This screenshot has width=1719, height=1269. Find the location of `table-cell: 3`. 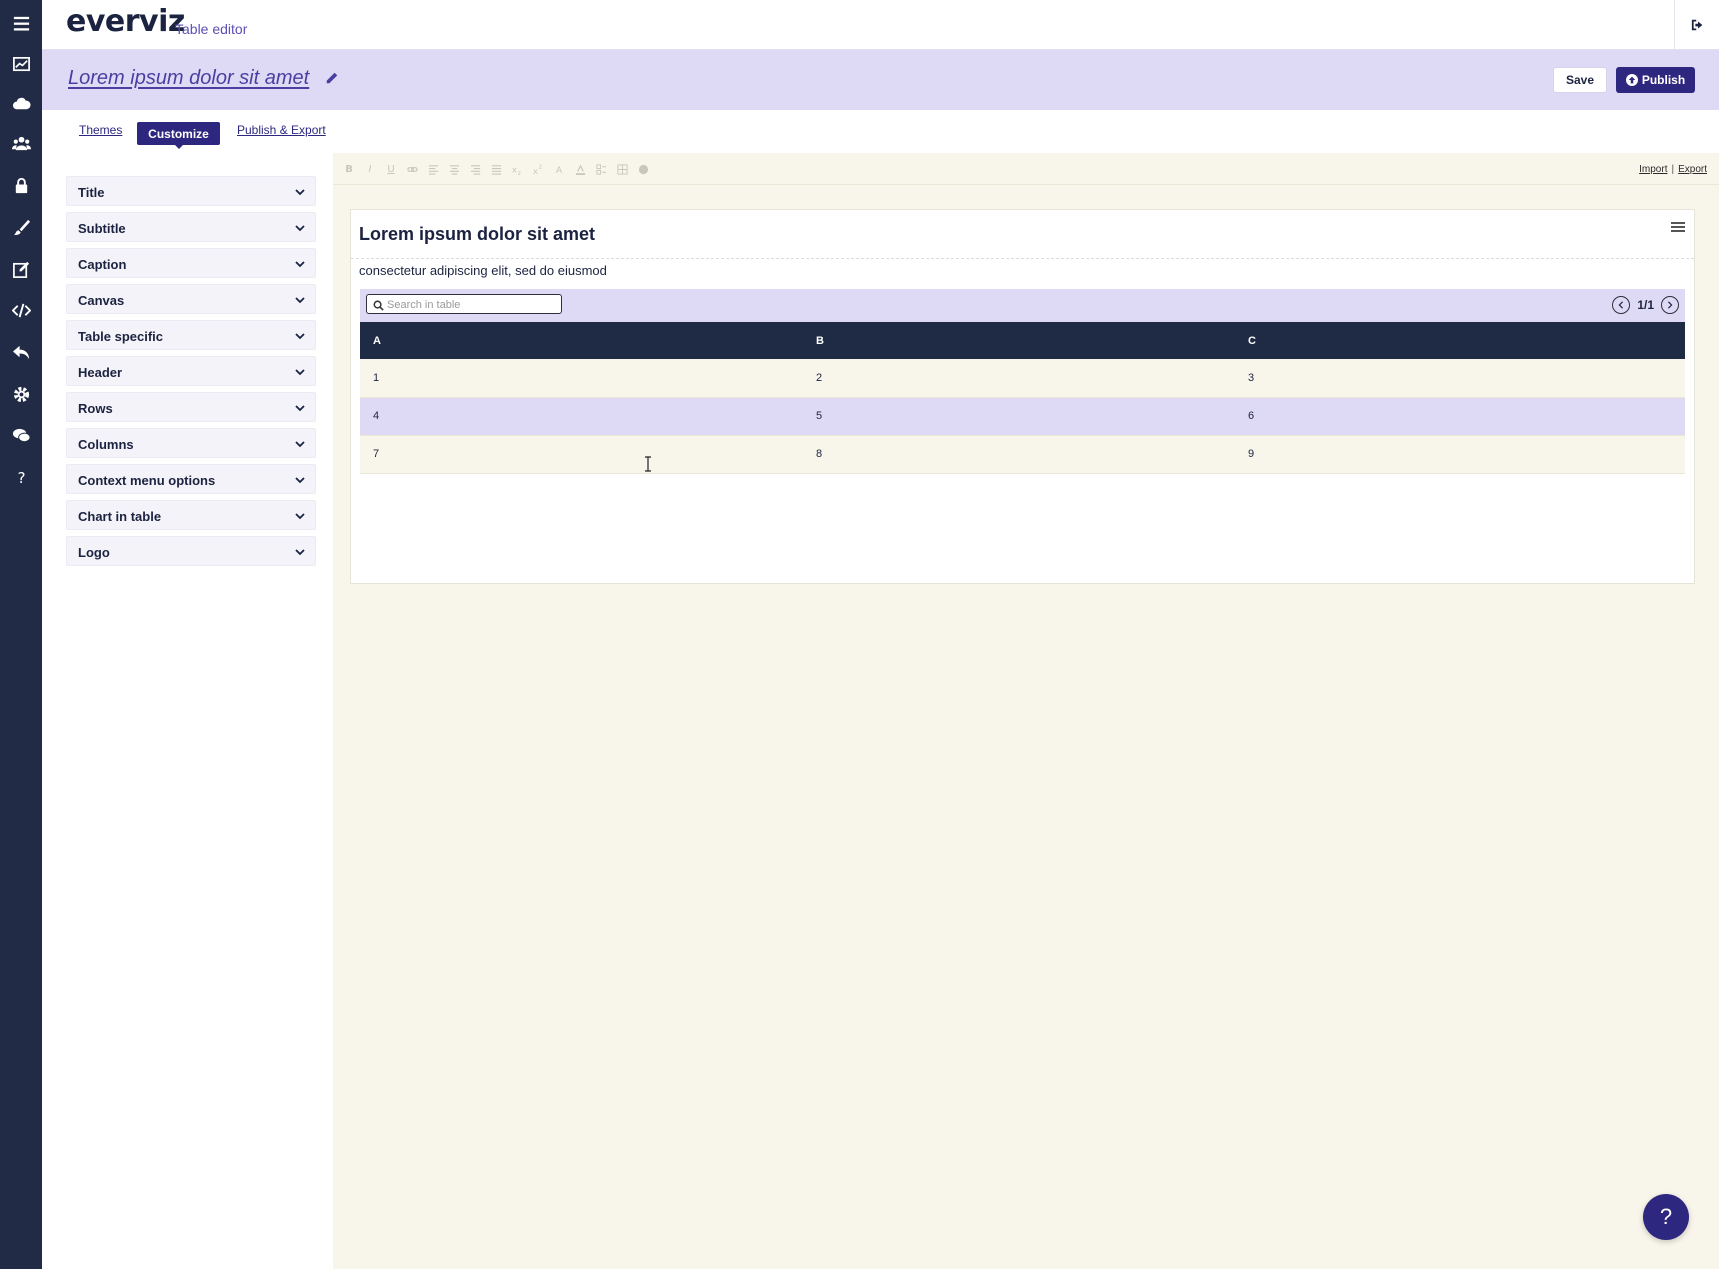

table-cell: 3 is located at coordinates (1460, 378).